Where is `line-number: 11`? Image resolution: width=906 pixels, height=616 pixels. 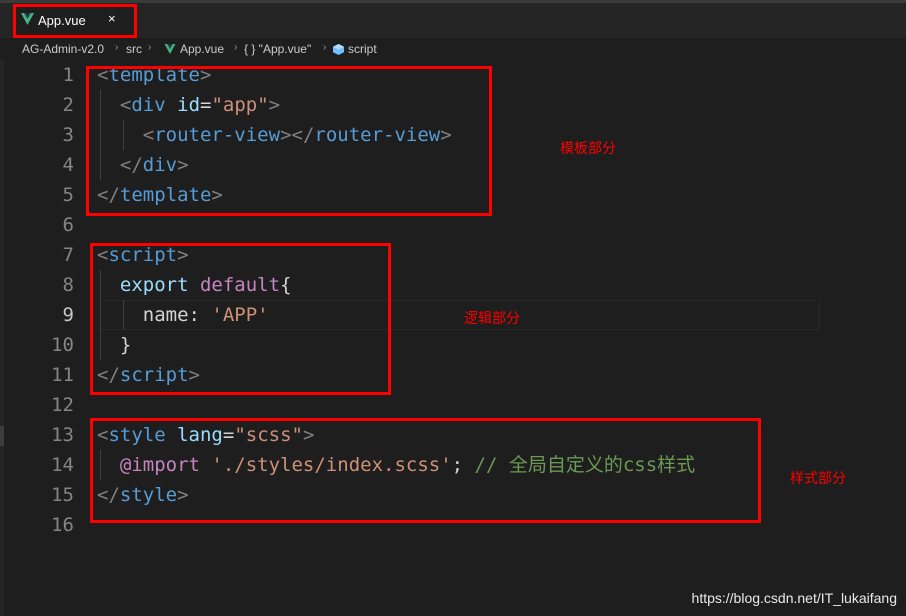 line-number: 11 is located at coordinates (62, 375).